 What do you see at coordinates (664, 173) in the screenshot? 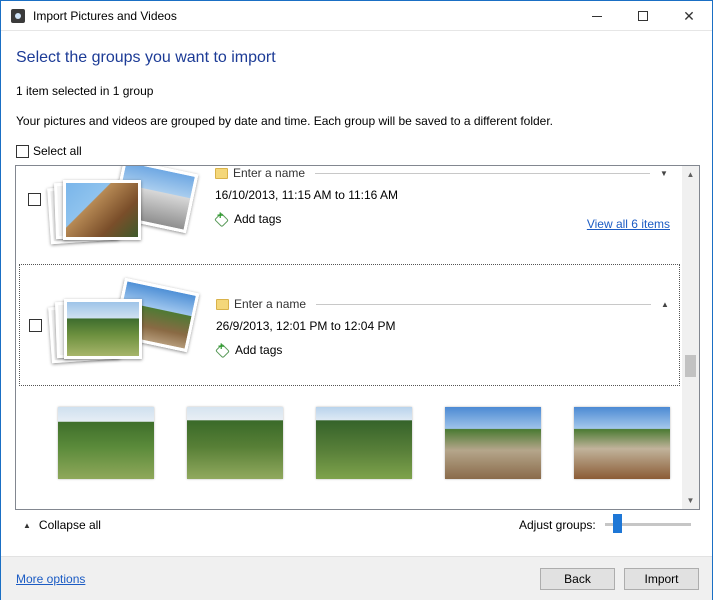
I see `chevron-down-icon: ▼` at bounding box center [664, 173].